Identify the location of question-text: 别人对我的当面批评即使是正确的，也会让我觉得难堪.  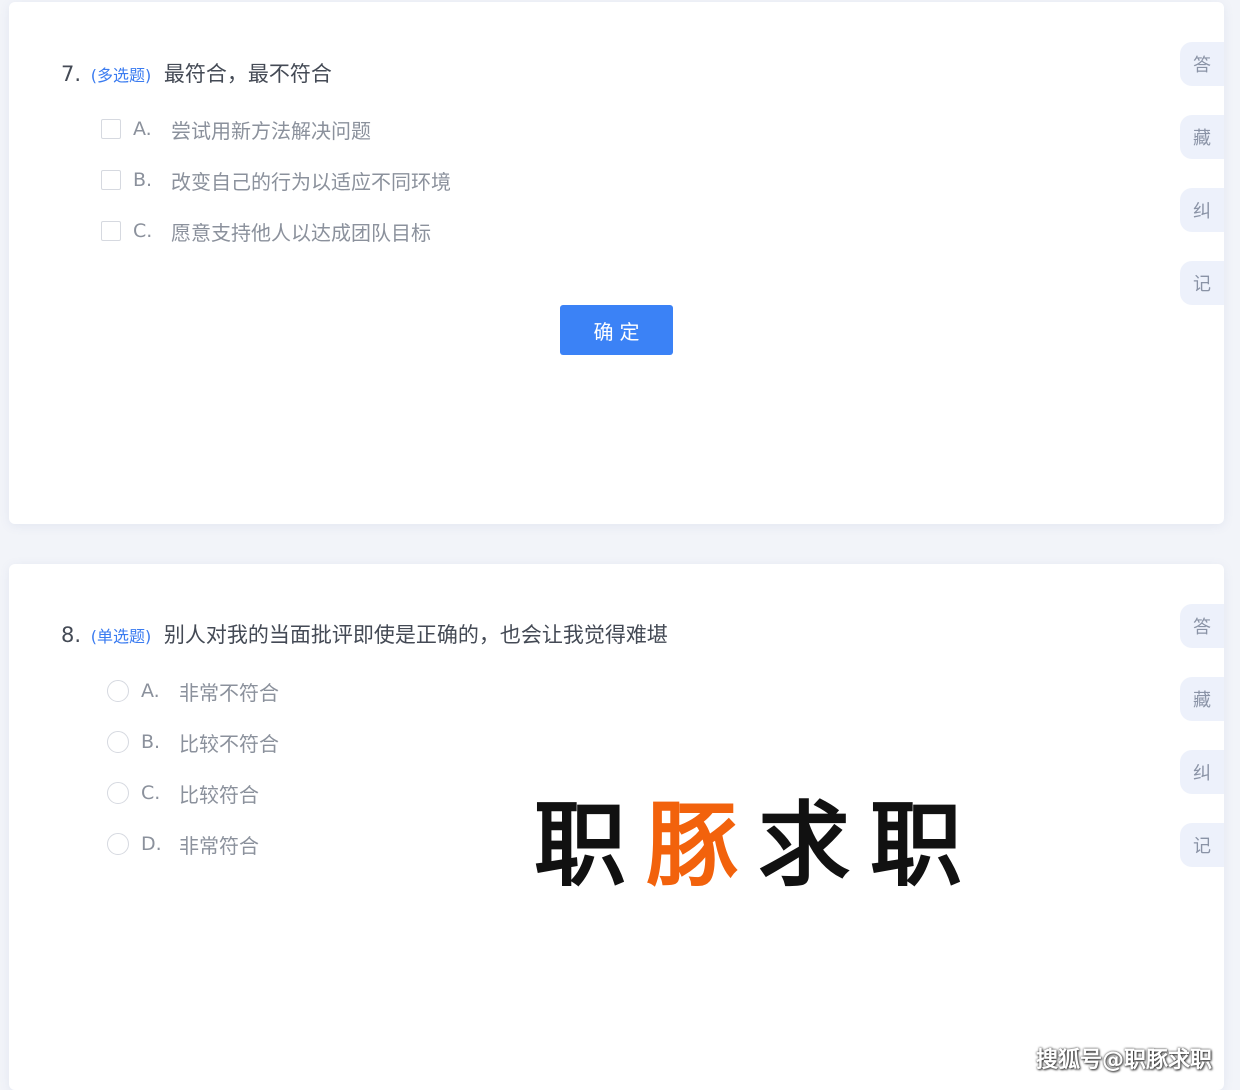
(415, 635).